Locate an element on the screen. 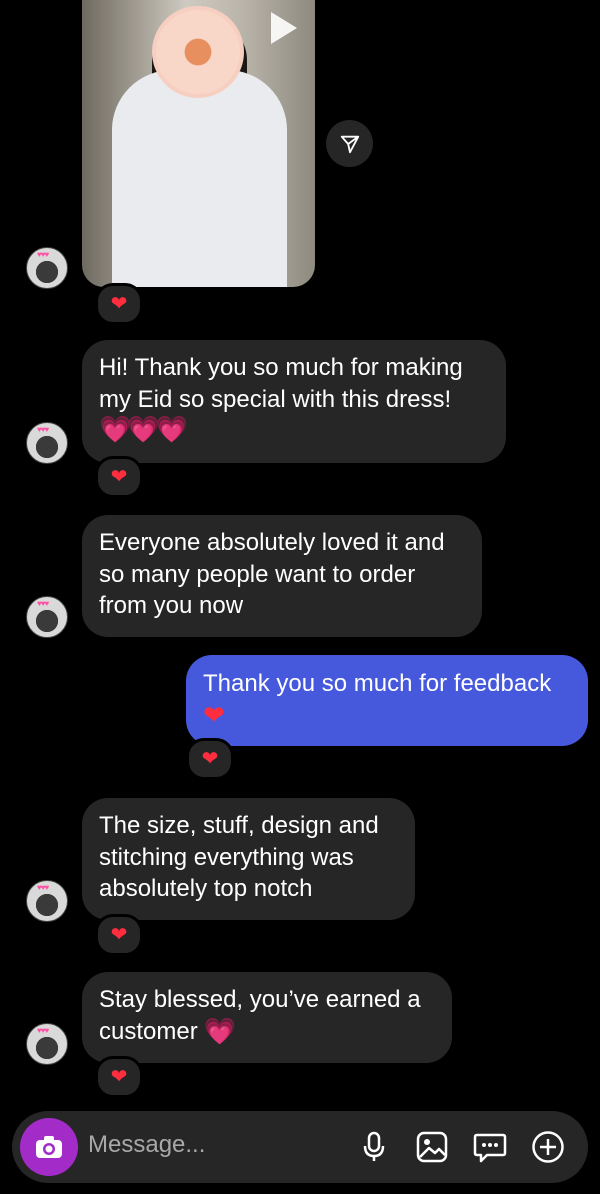 Image resolution: width=600 pixels, height=1194 pixels. message-text-line: Thank you so much for feedback is located at coordinates (377, 683).